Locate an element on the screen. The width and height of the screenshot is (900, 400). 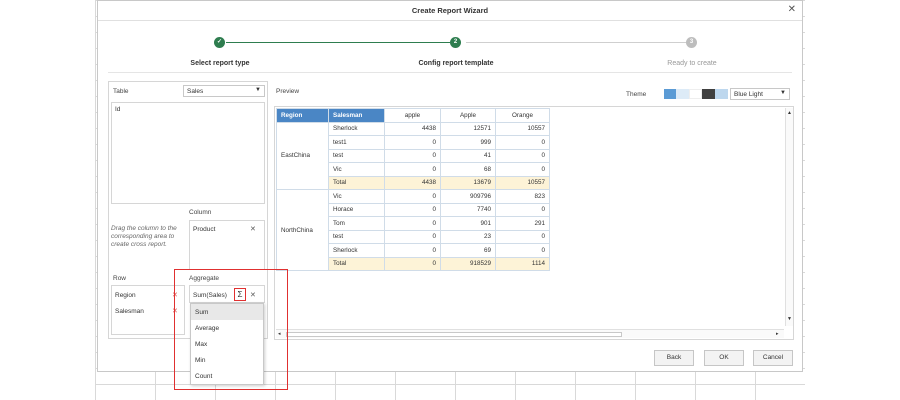
total-cell: 10557 is located at coordinates (522, 182).